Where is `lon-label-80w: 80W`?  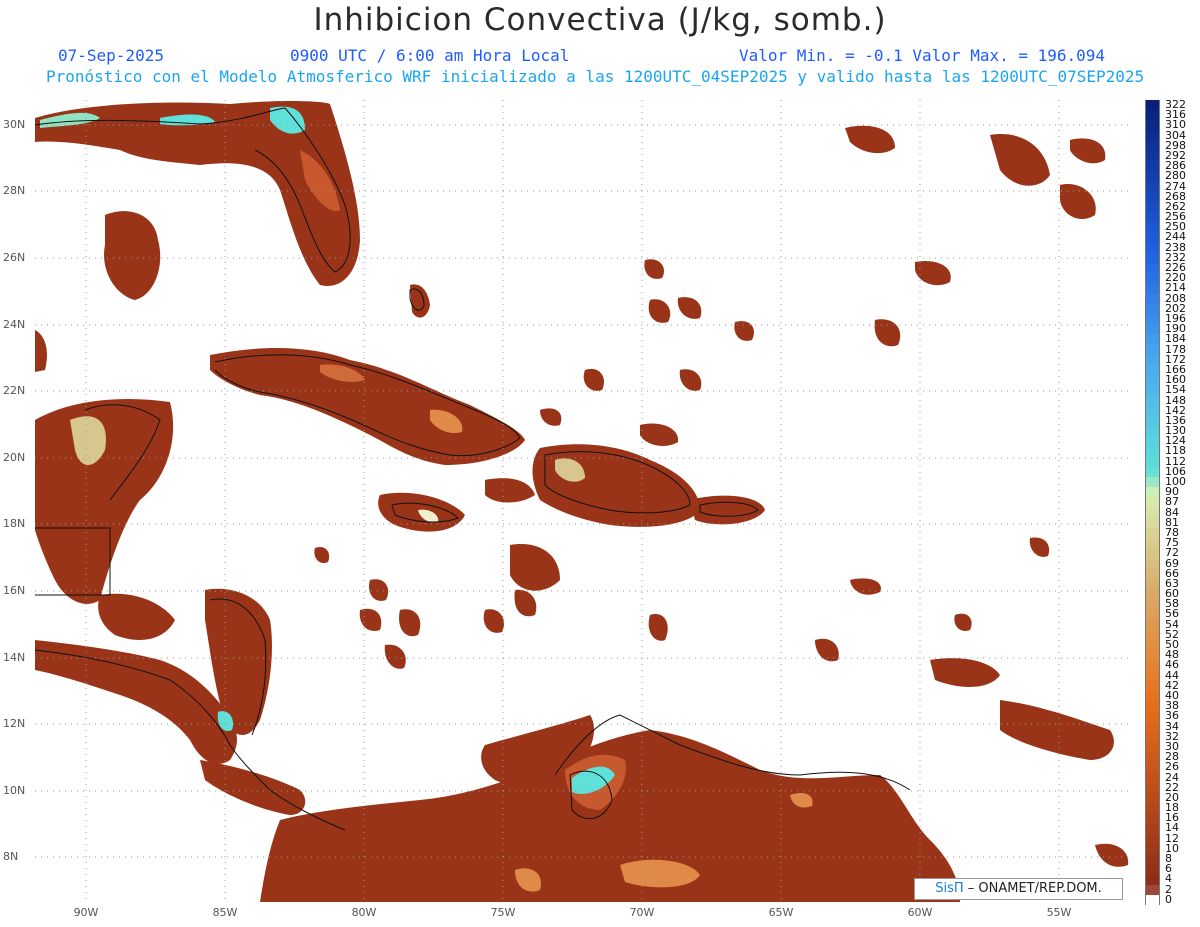 lon-label-80w: 80W is located at coordinates (364, 912).